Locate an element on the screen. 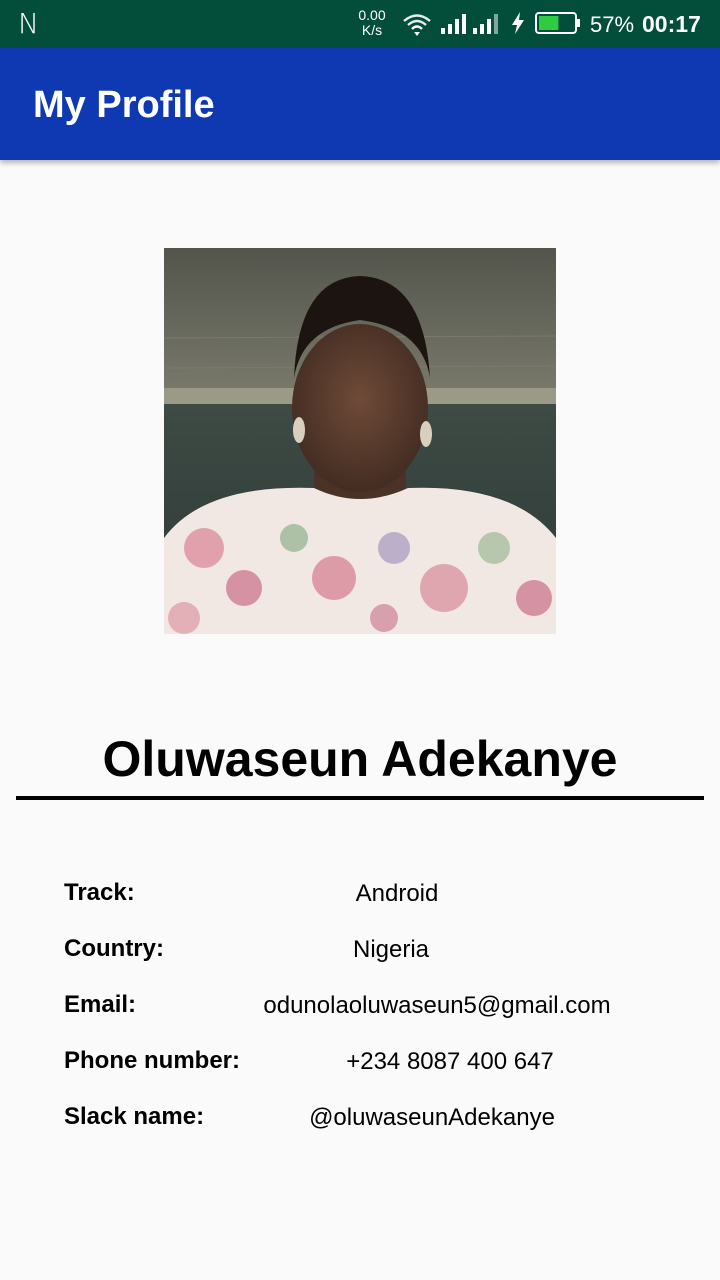  battery-icon is located at coordinates (557, 23).